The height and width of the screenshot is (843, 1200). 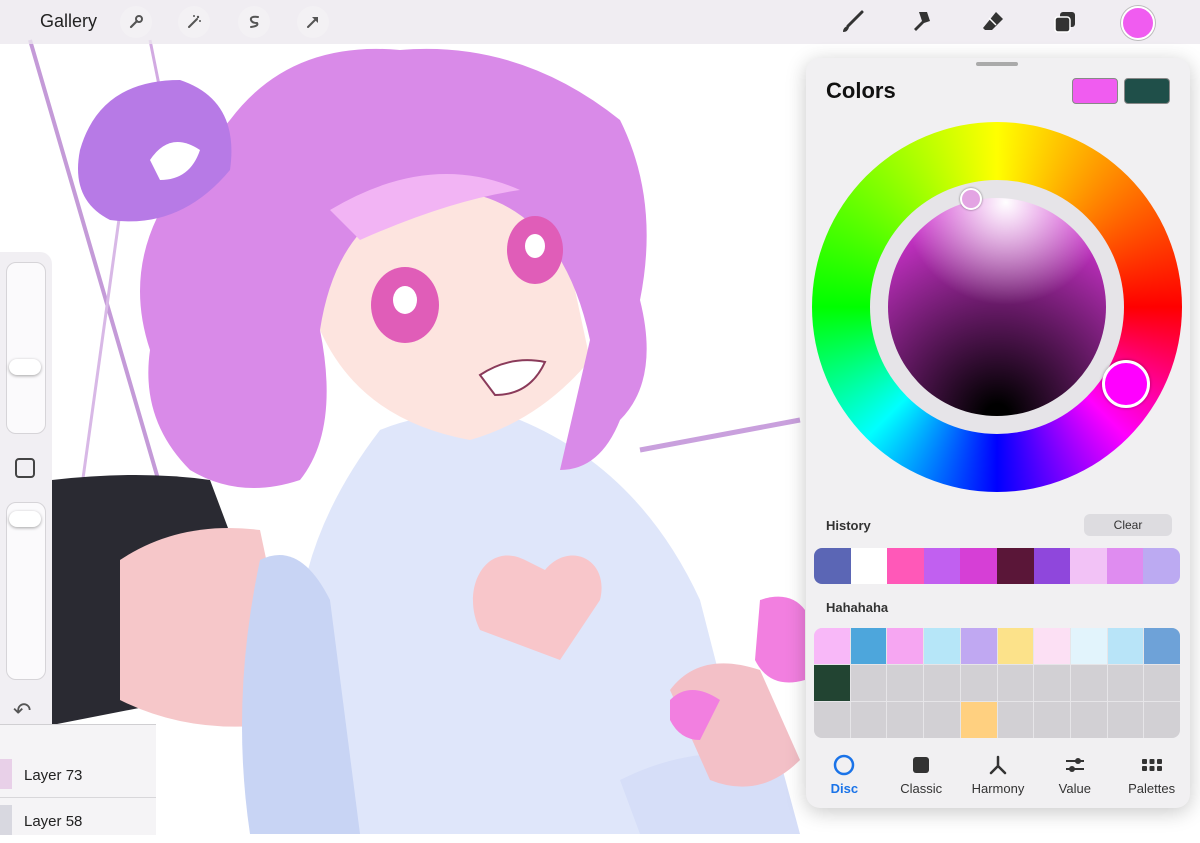 What do you see at coordinates (194, 22) in the screenshot?
I see `adjustments-magic-wand-icon` at bounding box center [194, 22].